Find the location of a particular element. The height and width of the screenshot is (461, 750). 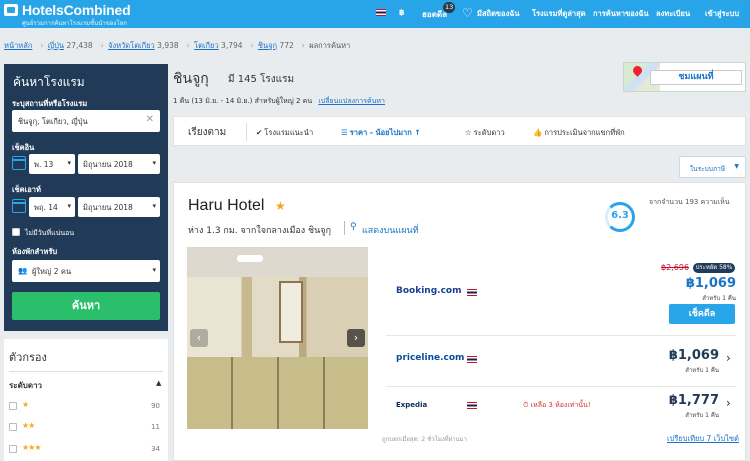

filter-count: 11 is located at coordinates (155, 427).